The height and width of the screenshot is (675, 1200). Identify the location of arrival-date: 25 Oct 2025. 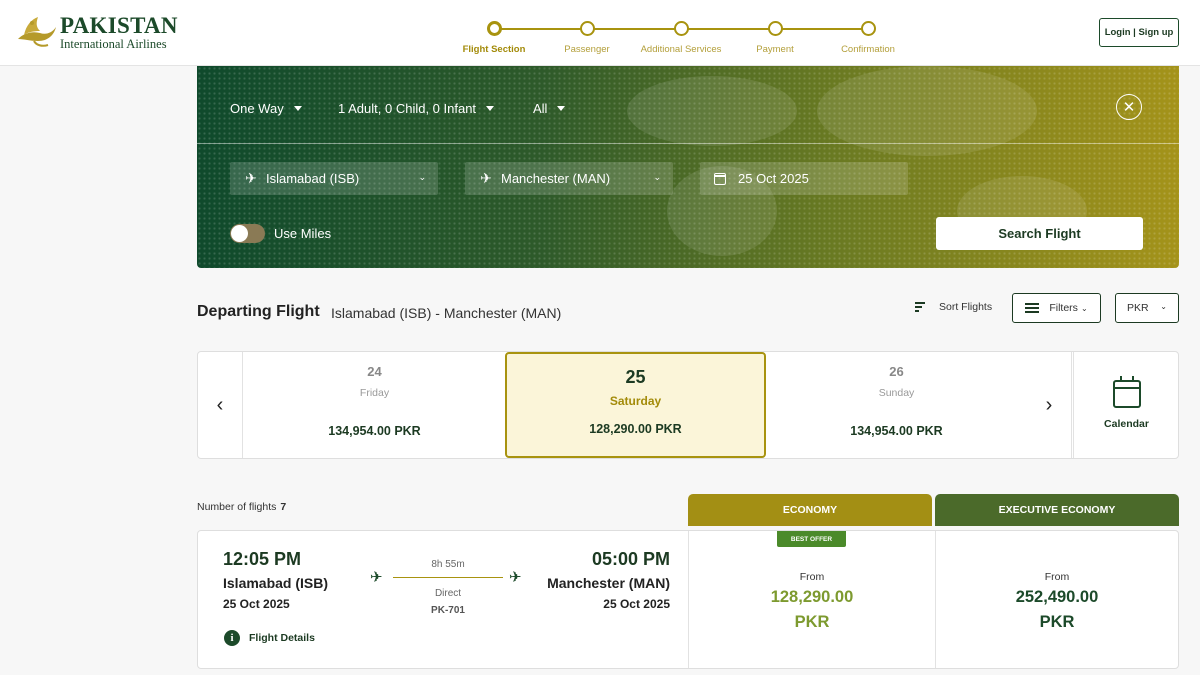
(636, 604).